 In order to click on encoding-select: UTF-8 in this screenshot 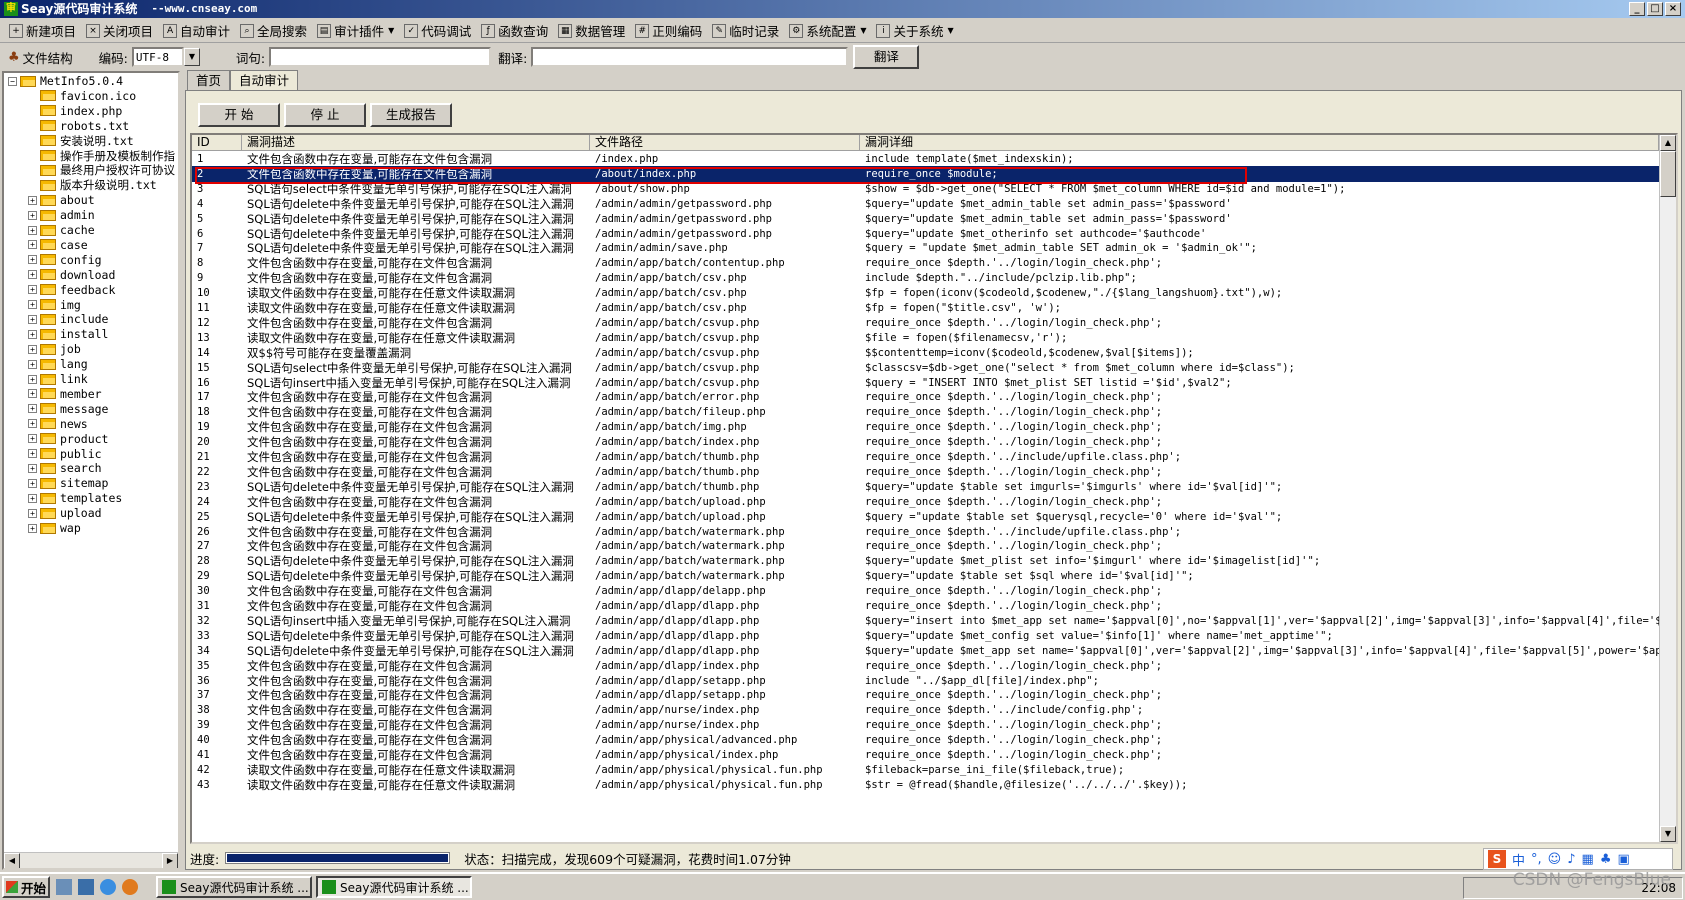, I will do `click(157, 57)`.